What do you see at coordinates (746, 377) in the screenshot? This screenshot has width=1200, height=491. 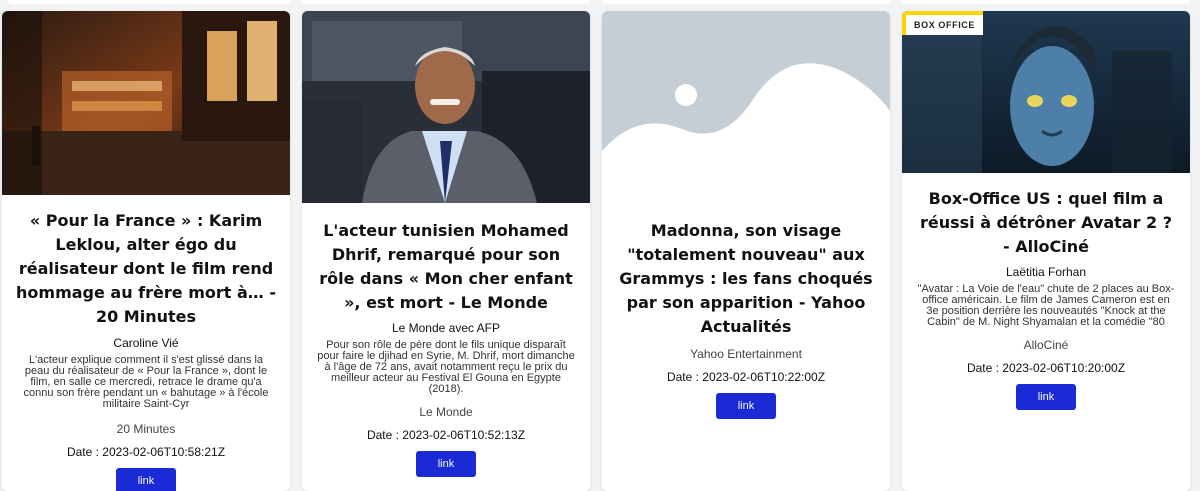 I see `article-date: Date : 2023-02-06T10:22:00Z` at bounding box center [746, 377].